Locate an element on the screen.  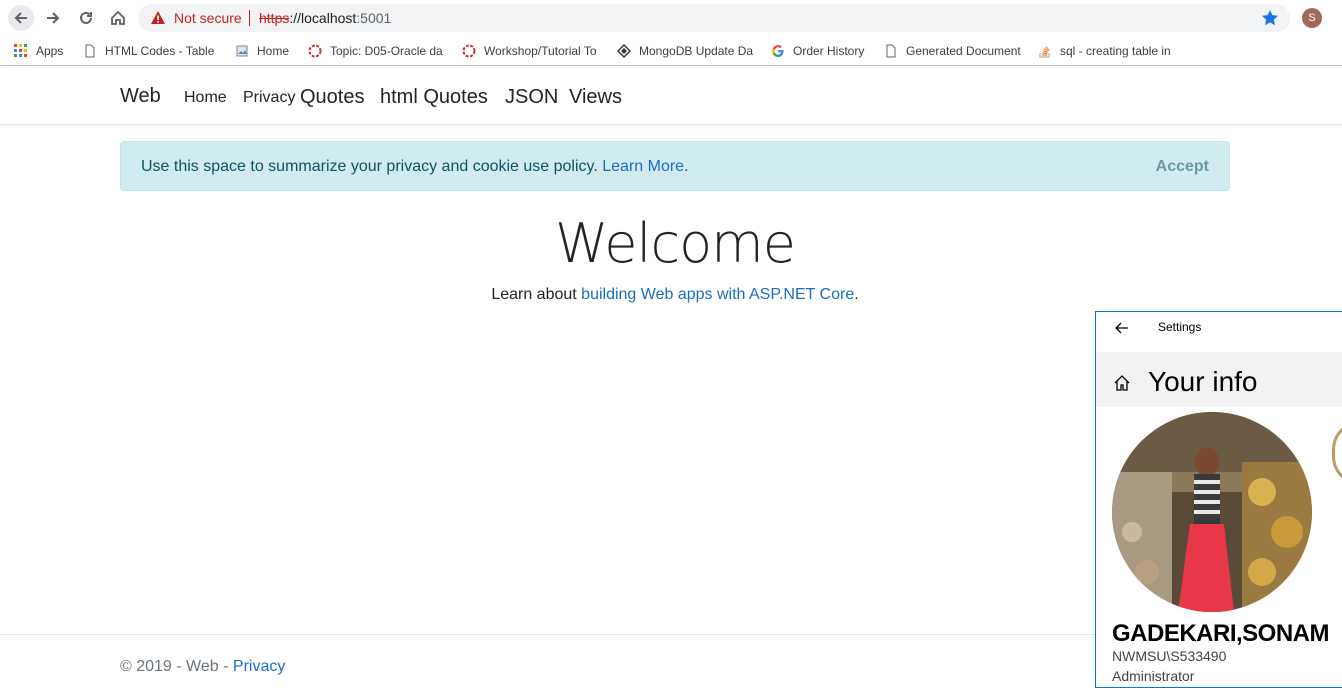
url-host: ://localhost is located at coordinates (323, 18).